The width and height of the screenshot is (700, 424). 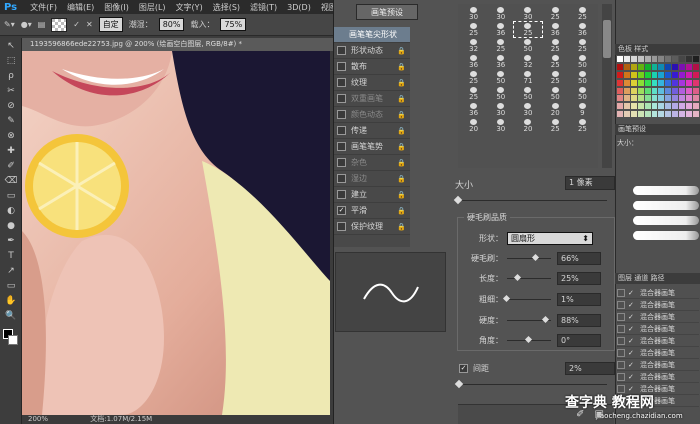 I want to click on wet-field: 80%, so click(x=171, y=24).